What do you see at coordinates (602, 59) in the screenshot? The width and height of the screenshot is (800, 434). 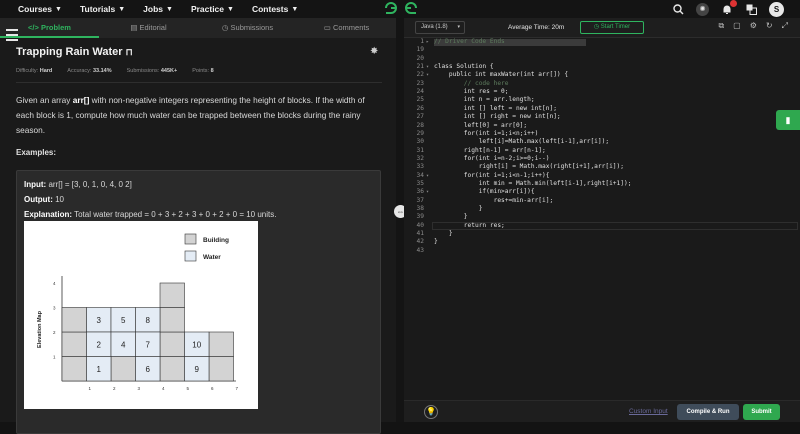 I see `code-line: 20` at bounding box center [602, 59].